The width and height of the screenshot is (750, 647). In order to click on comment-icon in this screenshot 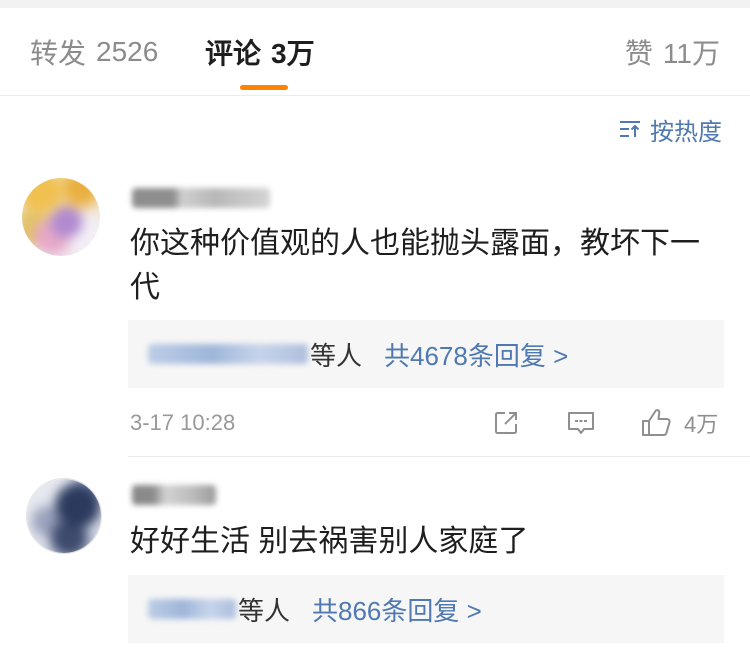, I will do `click(581, 423)`.